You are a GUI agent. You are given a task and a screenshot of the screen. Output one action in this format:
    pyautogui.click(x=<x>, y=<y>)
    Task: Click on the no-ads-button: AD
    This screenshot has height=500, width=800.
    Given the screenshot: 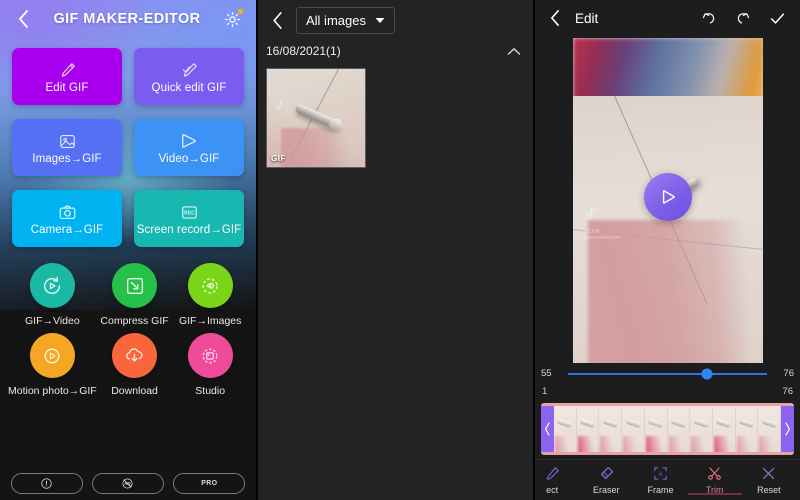 What is the action you would take?
    pyautogui.click(x=127, y=483)
    